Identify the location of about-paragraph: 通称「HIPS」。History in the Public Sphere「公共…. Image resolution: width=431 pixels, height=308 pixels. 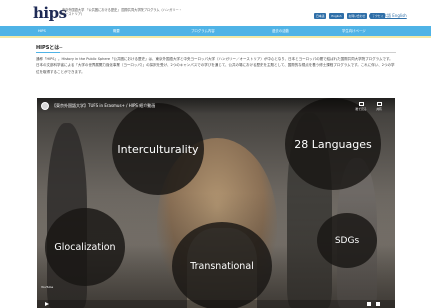
(215, 65).